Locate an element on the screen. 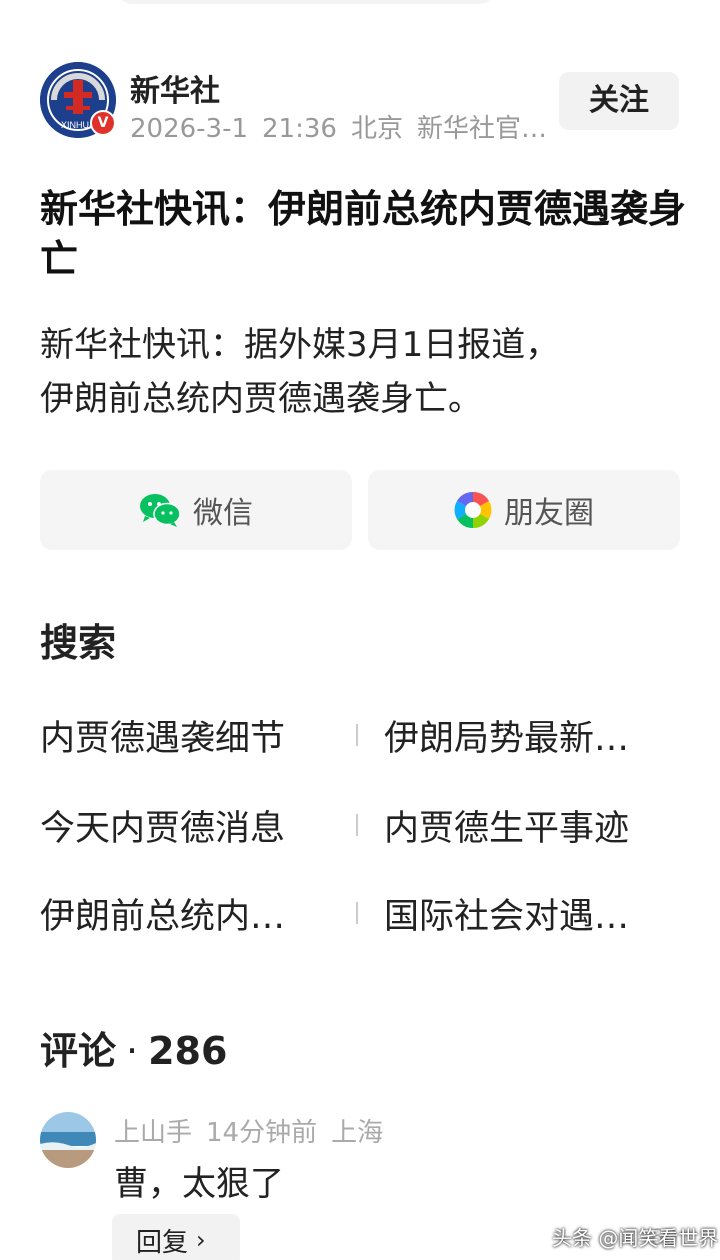 The height and width of the screenshot is (1260, 720). reply-button: 回复 › is located at coordinates (176, 1237).